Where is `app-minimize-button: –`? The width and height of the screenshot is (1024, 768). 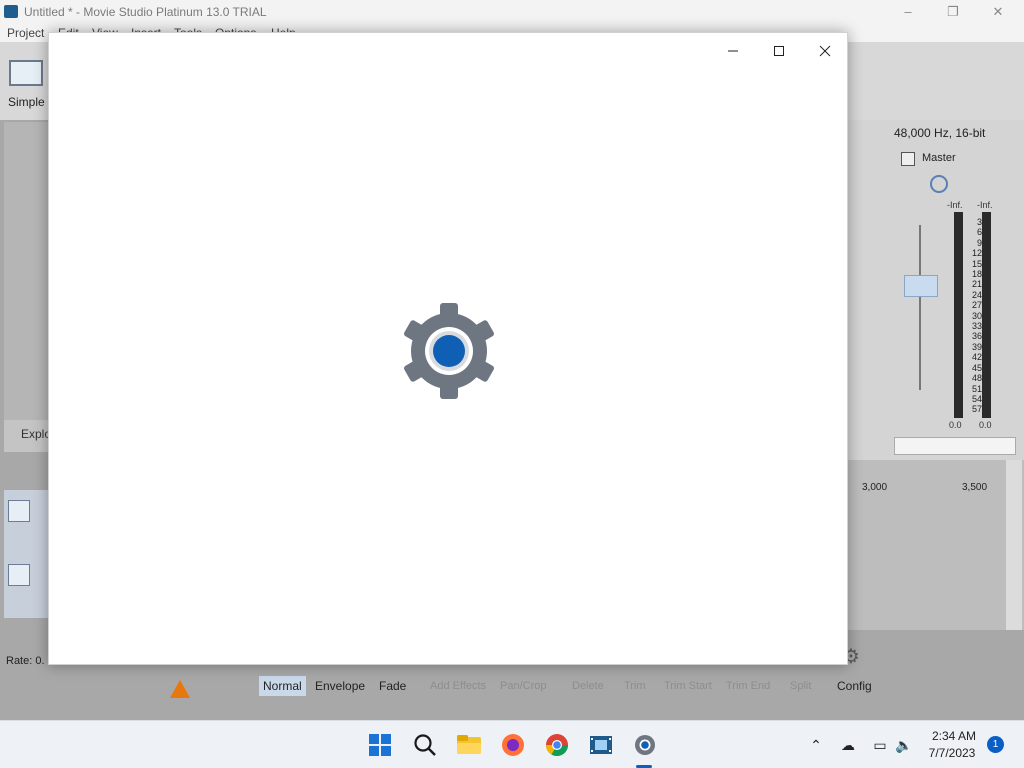 app-minimize-button: – is located at coordinates (908, 12).